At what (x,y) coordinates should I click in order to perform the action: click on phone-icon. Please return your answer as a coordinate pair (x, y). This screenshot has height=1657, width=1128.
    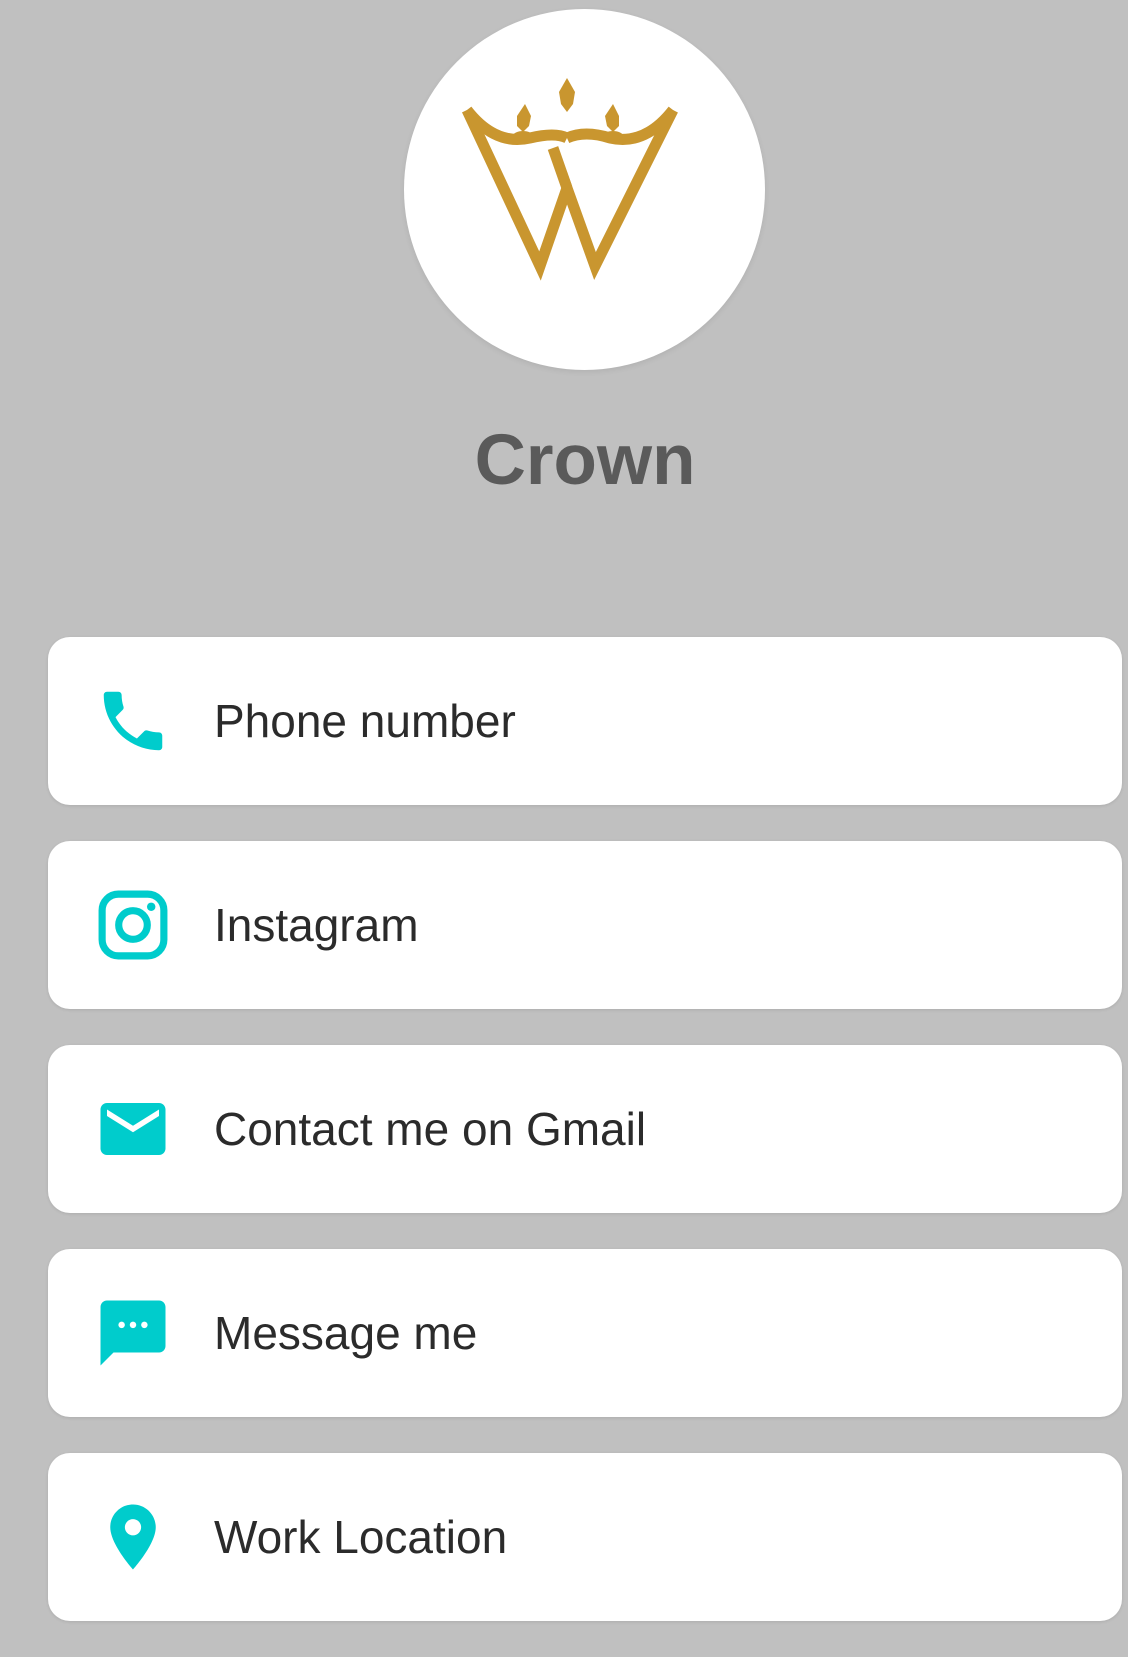
    Looking at the image, I should click on (133, 721).